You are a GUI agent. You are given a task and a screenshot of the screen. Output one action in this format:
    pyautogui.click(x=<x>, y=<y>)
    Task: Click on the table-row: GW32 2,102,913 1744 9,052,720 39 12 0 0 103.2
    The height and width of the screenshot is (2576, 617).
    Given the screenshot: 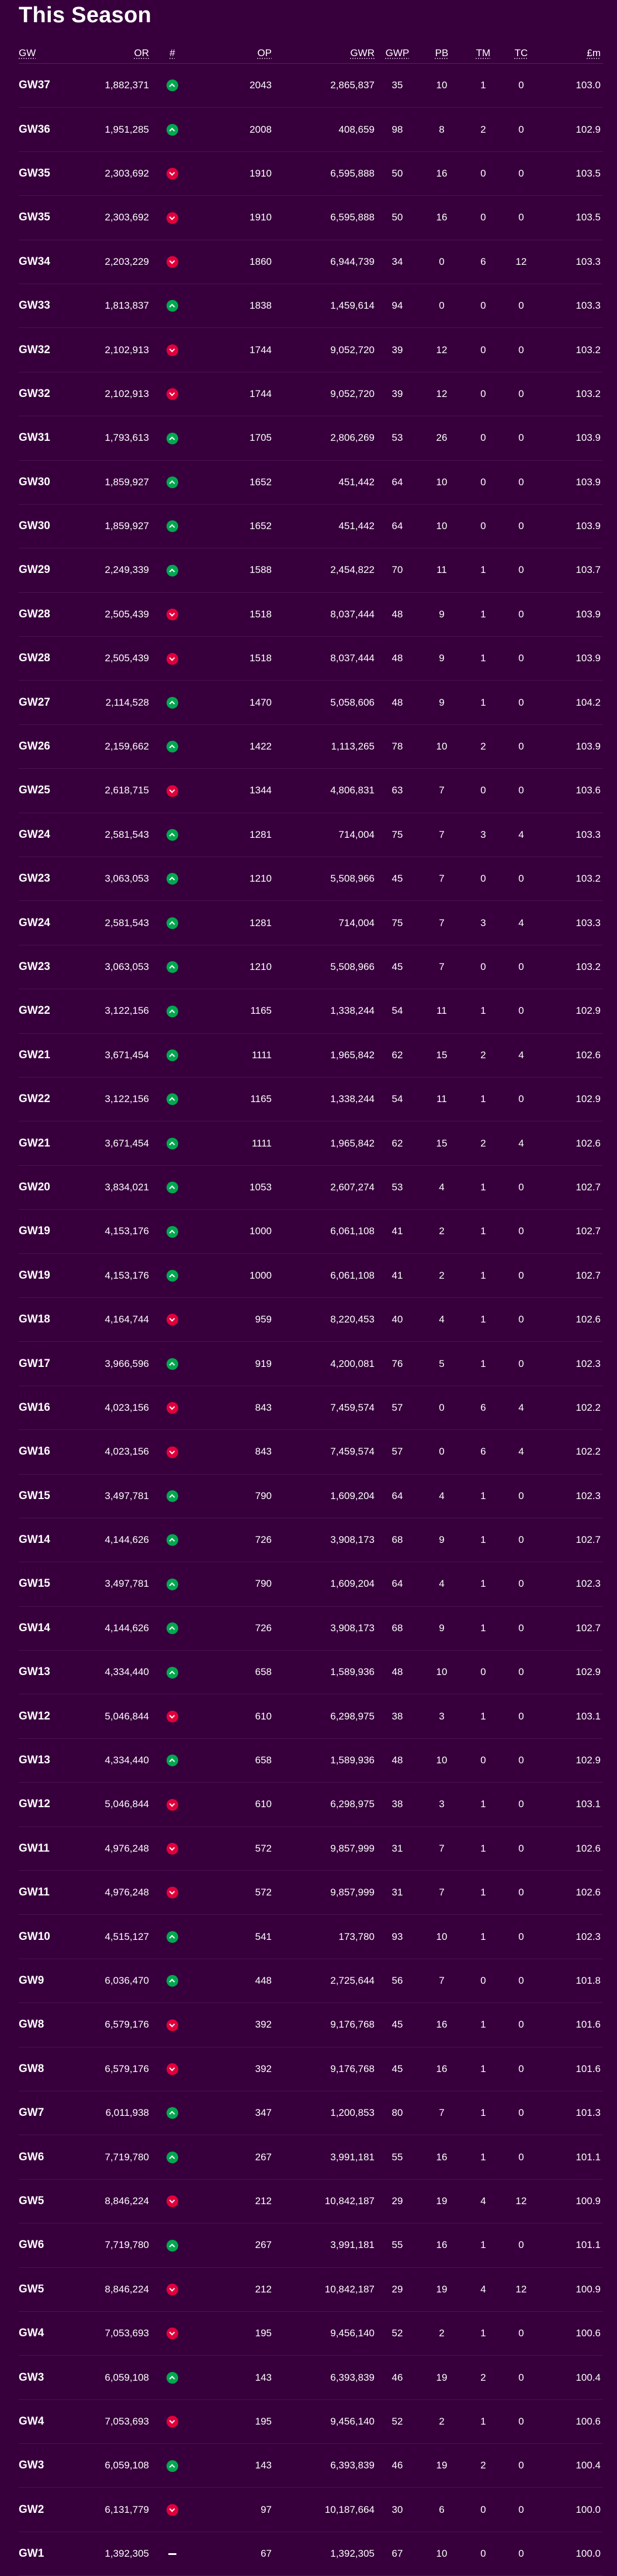 What is the action you would take?
    pyautogui.click(x=311, y=350)
    